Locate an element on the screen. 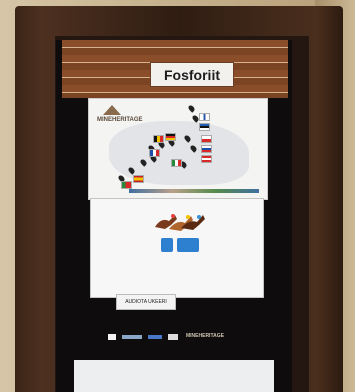  partner-logos is located at coordinates (194, 191).